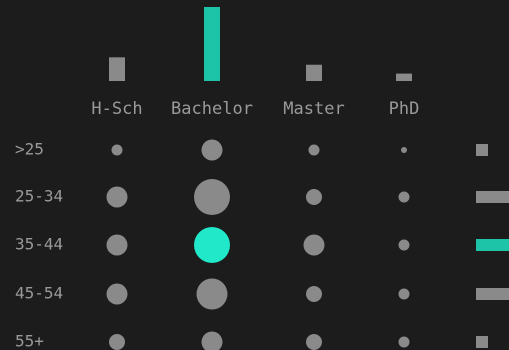  Describe the element at coordinates (29, 341) in the screenshot. I see `row-label: 55+` at that location.